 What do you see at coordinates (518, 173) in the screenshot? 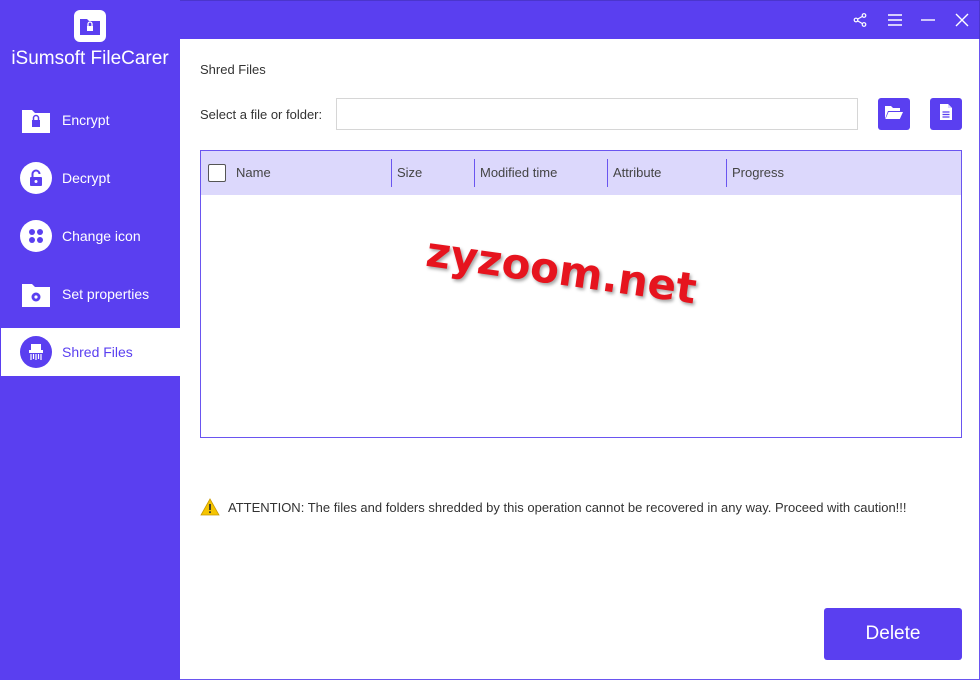
I see `column-header-modified-time: Modified time` at bounding box center [518, 173].